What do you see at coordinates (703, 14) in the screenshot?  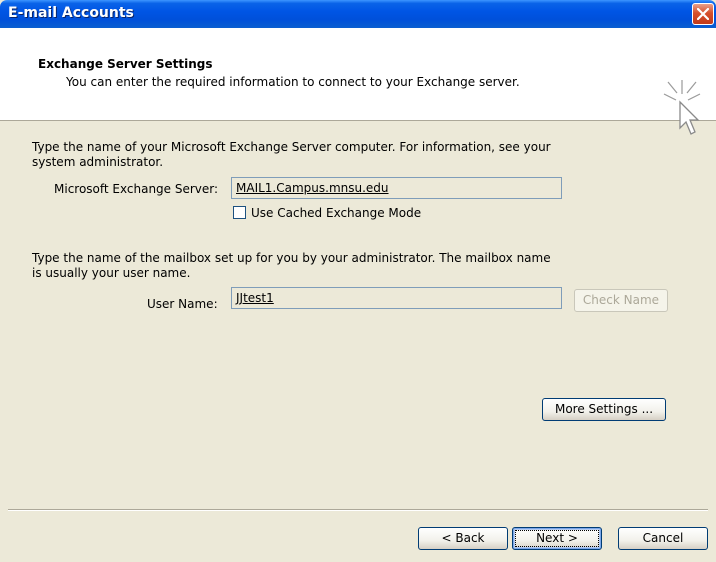 I see `close-button` at bounding box center [703, 14].